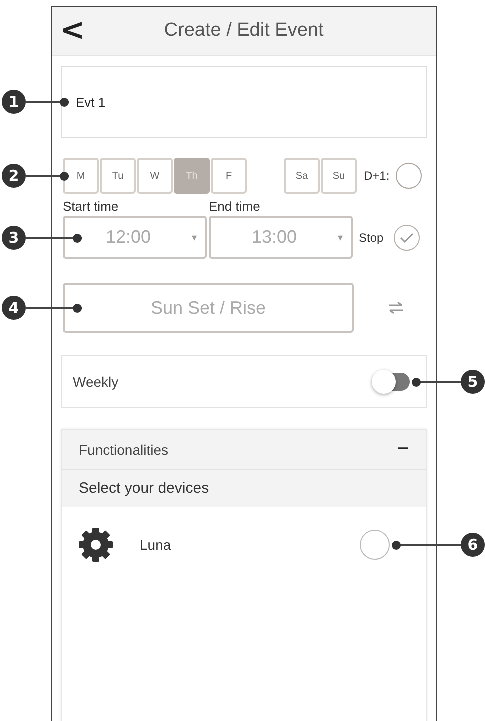 This screenshot has width=485, height=721. I want to click on next-day-checkbox, so click(409, 176).